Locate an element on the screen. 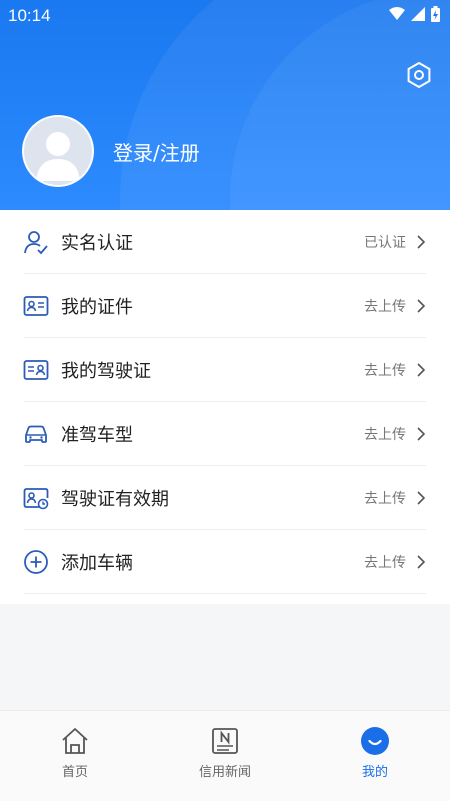  tab-credit-news: 信用新闻 is located at coordinates (225, 756).